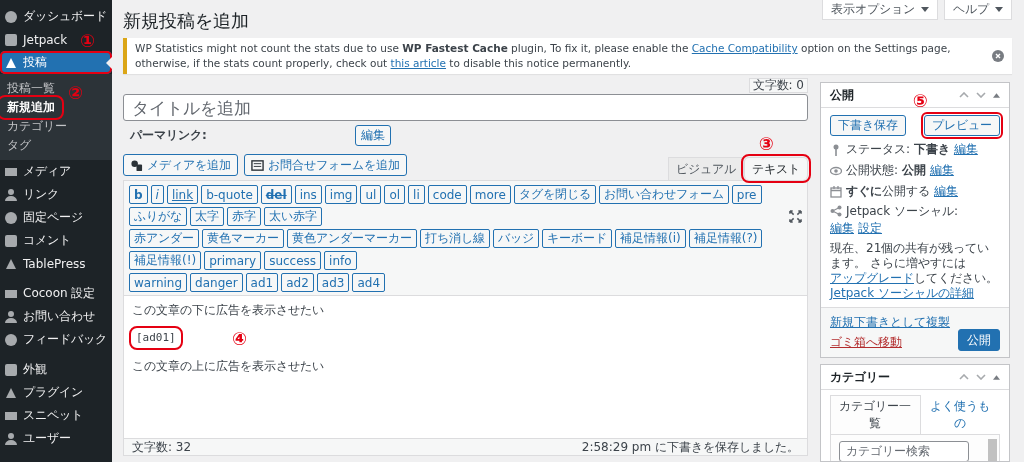 This screenshot has height=462, width=1024. What do you see at coordinates (325, 165) in the screenshot?
I see `add-form-button: お問合せフォームを追加` at bounding box center [325, 165].